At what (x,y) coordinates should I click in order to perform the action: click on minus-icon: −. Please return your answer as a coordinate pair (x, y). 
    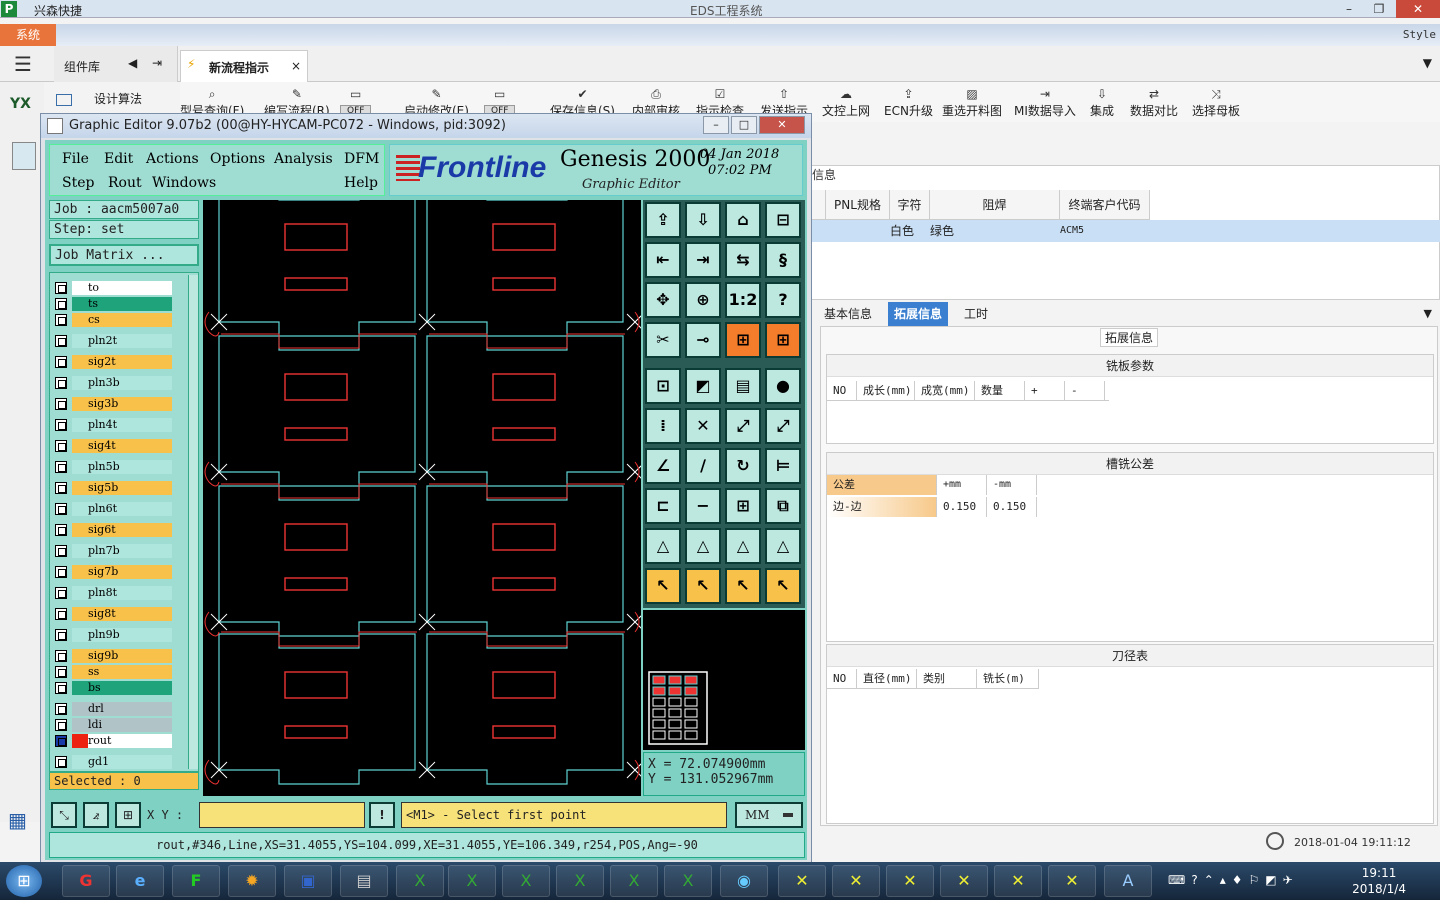
    Looking at the image, I should click on (703, 506).